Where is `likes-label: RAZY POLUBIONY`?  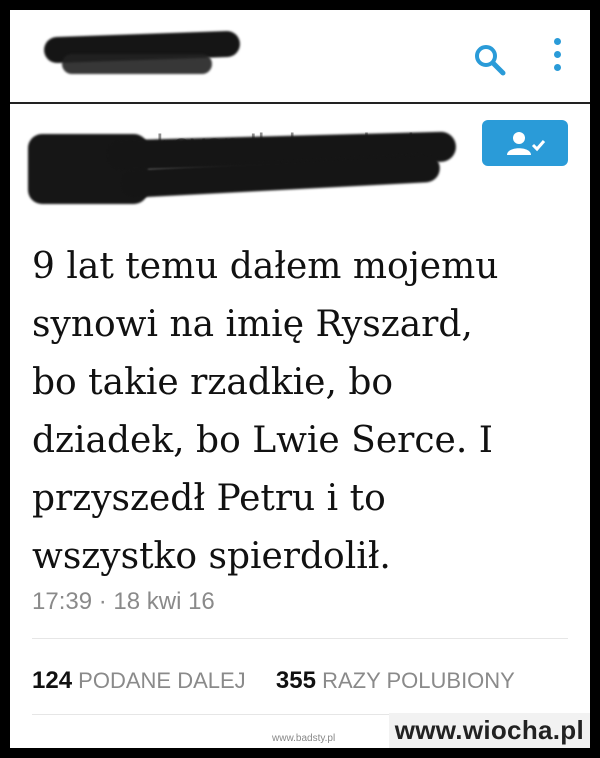 likes-label: RAZY POLUBIONY is located at coordinates (418, 680).